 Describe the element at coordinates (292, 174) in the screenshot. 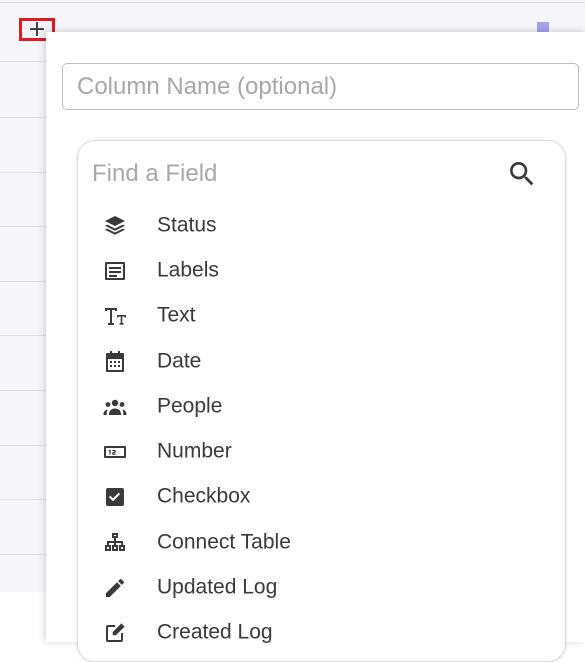

I see `find-field-input` at that location.